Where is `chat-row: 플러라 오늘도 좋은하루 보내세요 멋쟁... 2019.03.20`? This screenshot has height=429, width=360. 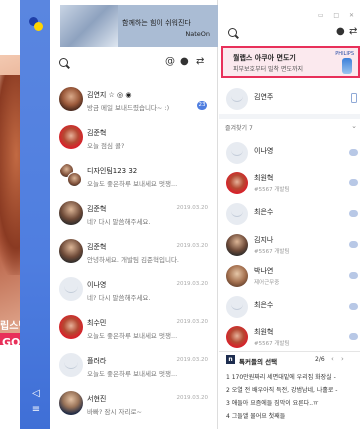 chat-row: 플러라 오늘도 좋은하루 보내세요 멋쟁... 2019.03.20 is located at coordinates (134, 366).